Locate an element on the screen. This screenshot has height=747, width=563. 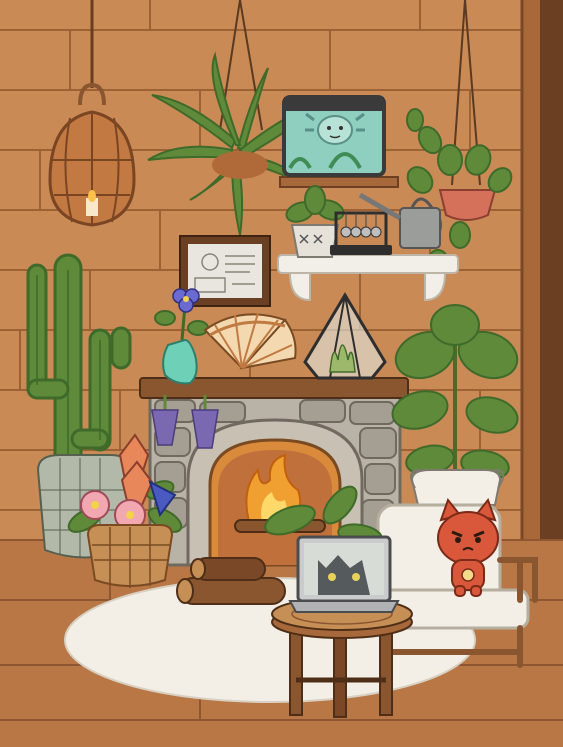
laptop-icon is located at coordinates (344, 574).